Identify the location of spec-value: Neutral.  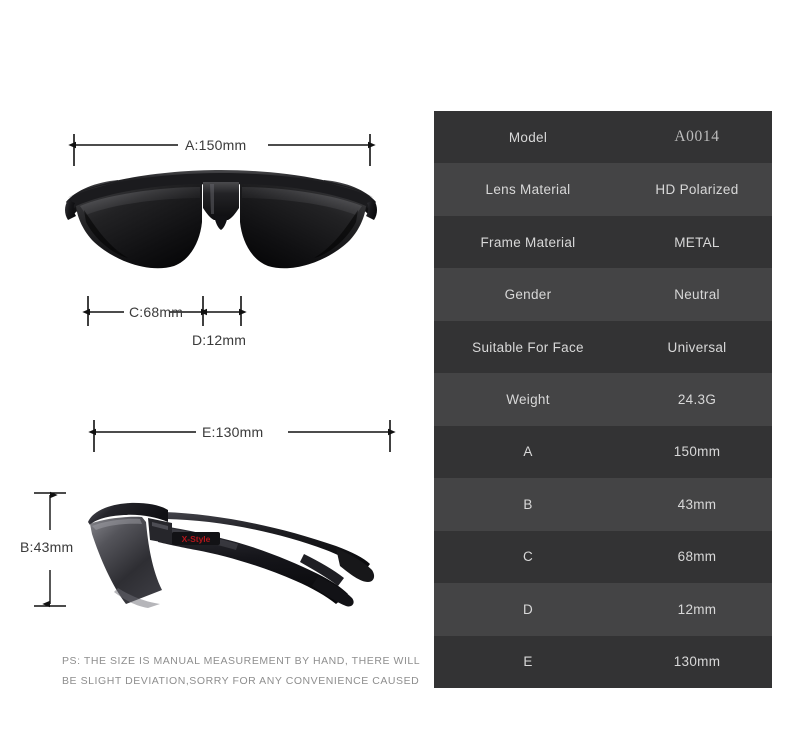
(697, 295).